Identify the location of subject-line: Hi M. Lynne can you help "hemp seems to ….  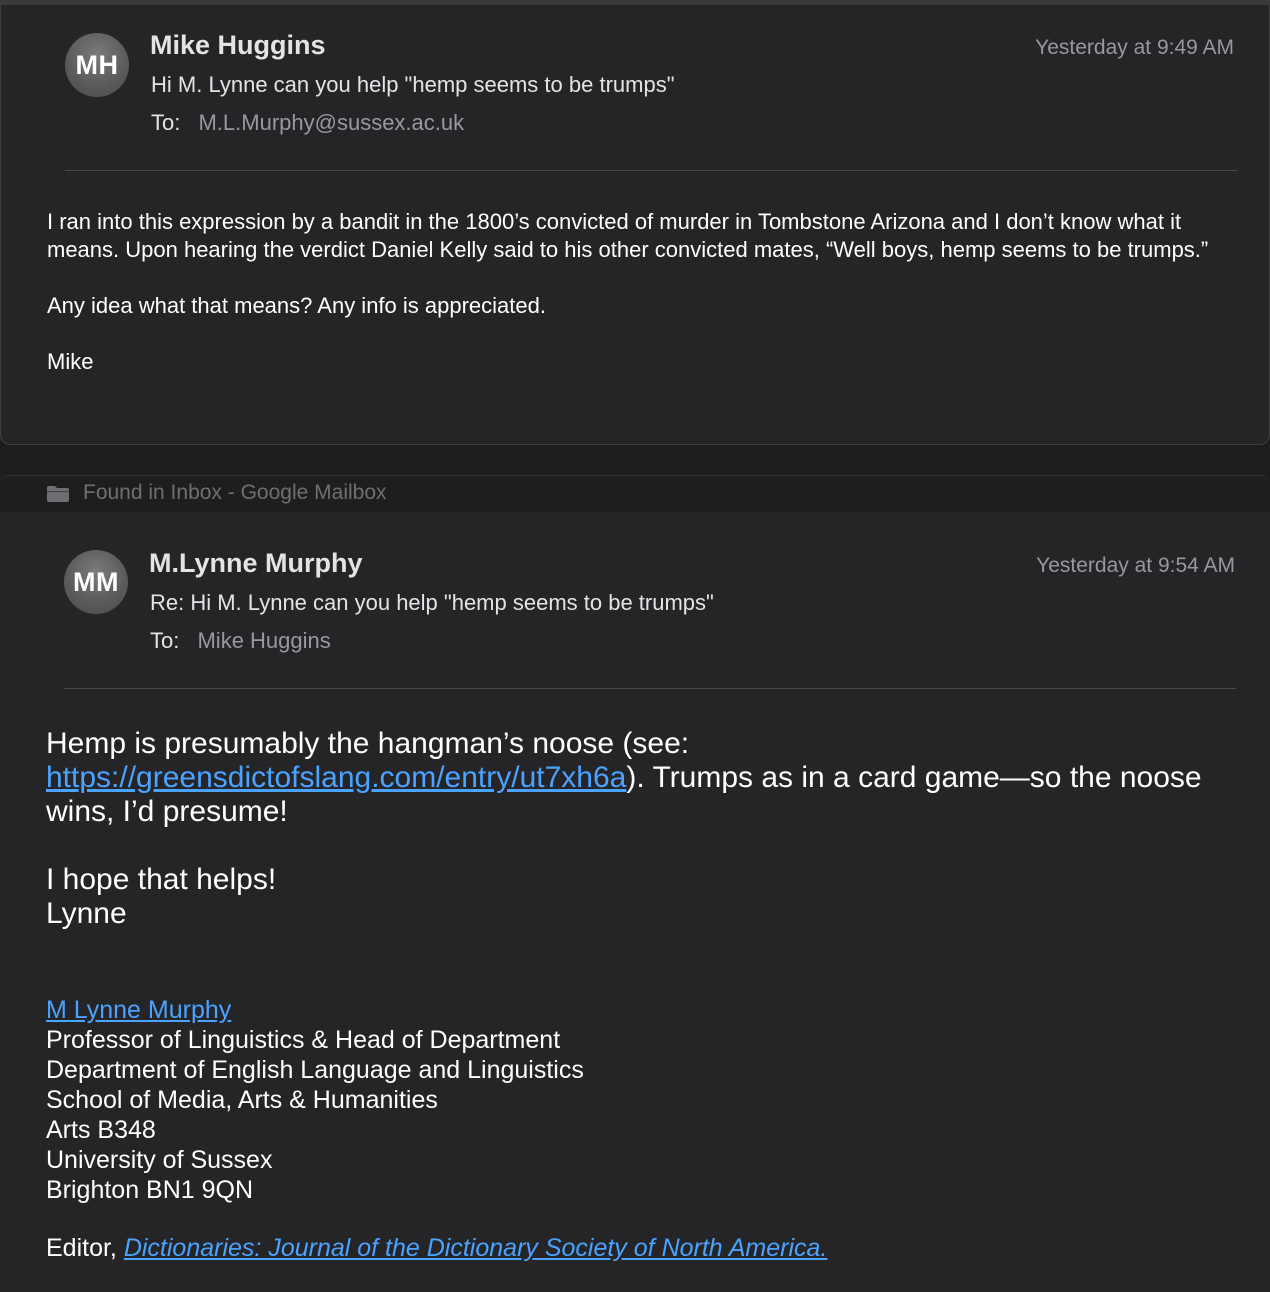
(413, 84).